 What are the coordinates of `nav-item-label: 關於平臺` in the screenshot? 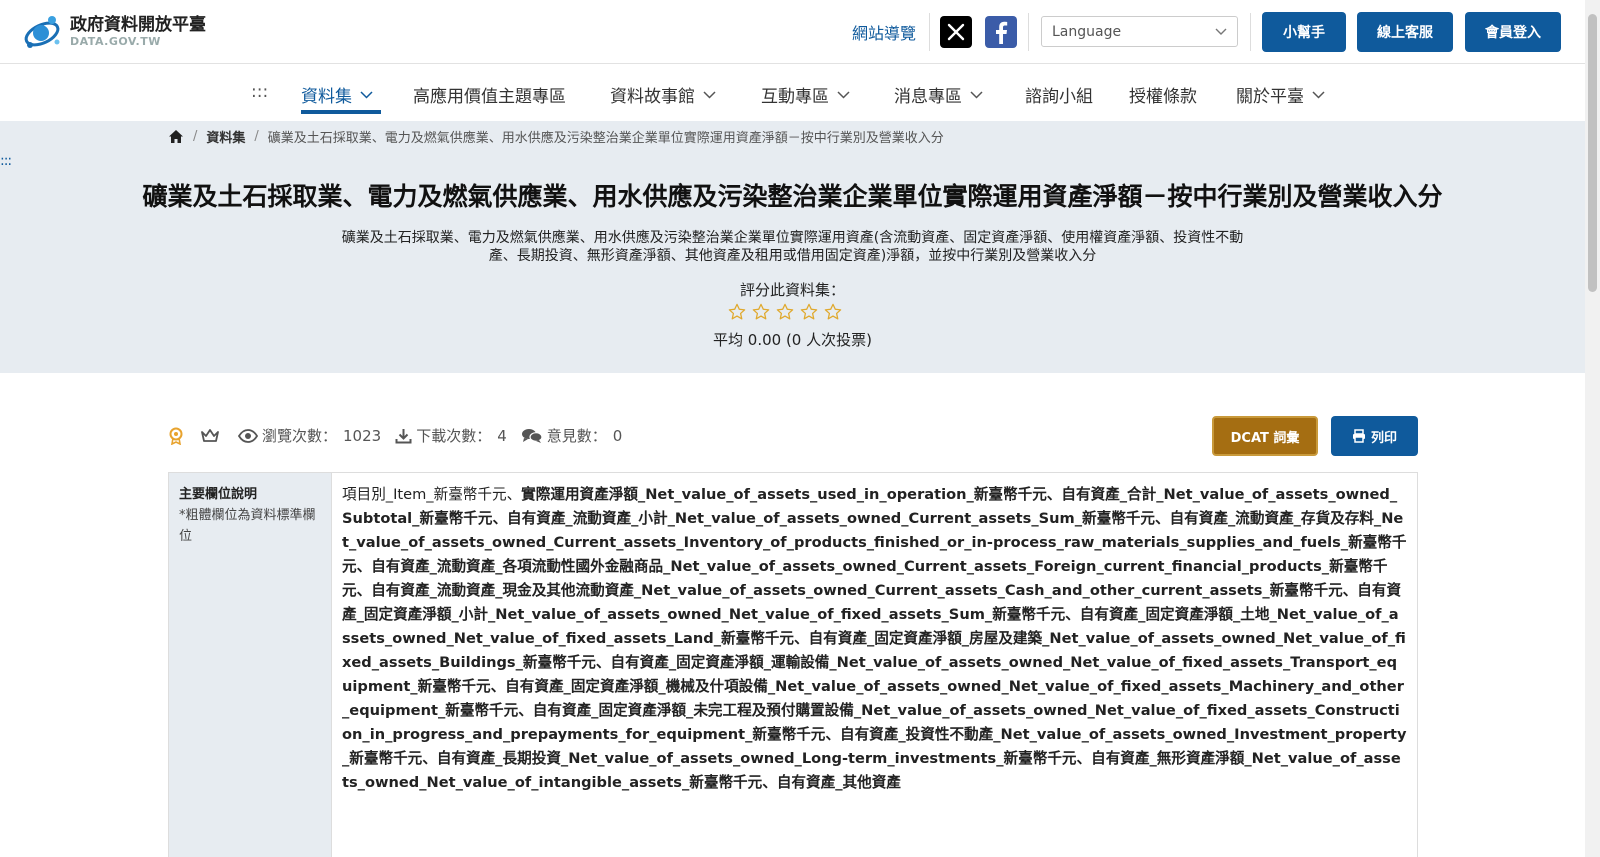 It's located at (1270, 97).